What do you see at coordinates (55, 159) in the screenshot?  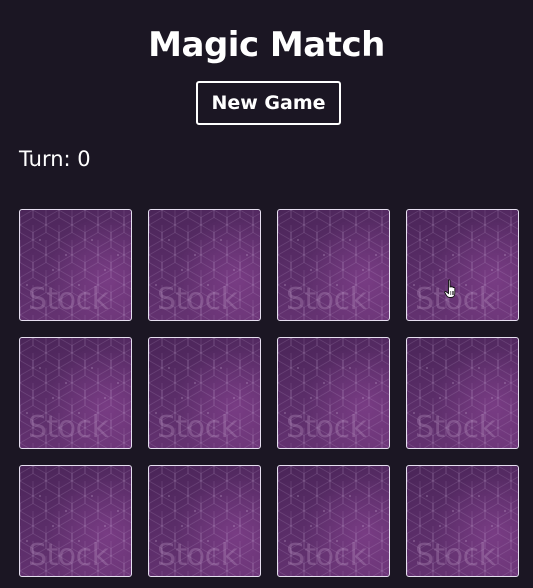 I see `turn-counter: Turn: 0` at bounding box center [55, 159].